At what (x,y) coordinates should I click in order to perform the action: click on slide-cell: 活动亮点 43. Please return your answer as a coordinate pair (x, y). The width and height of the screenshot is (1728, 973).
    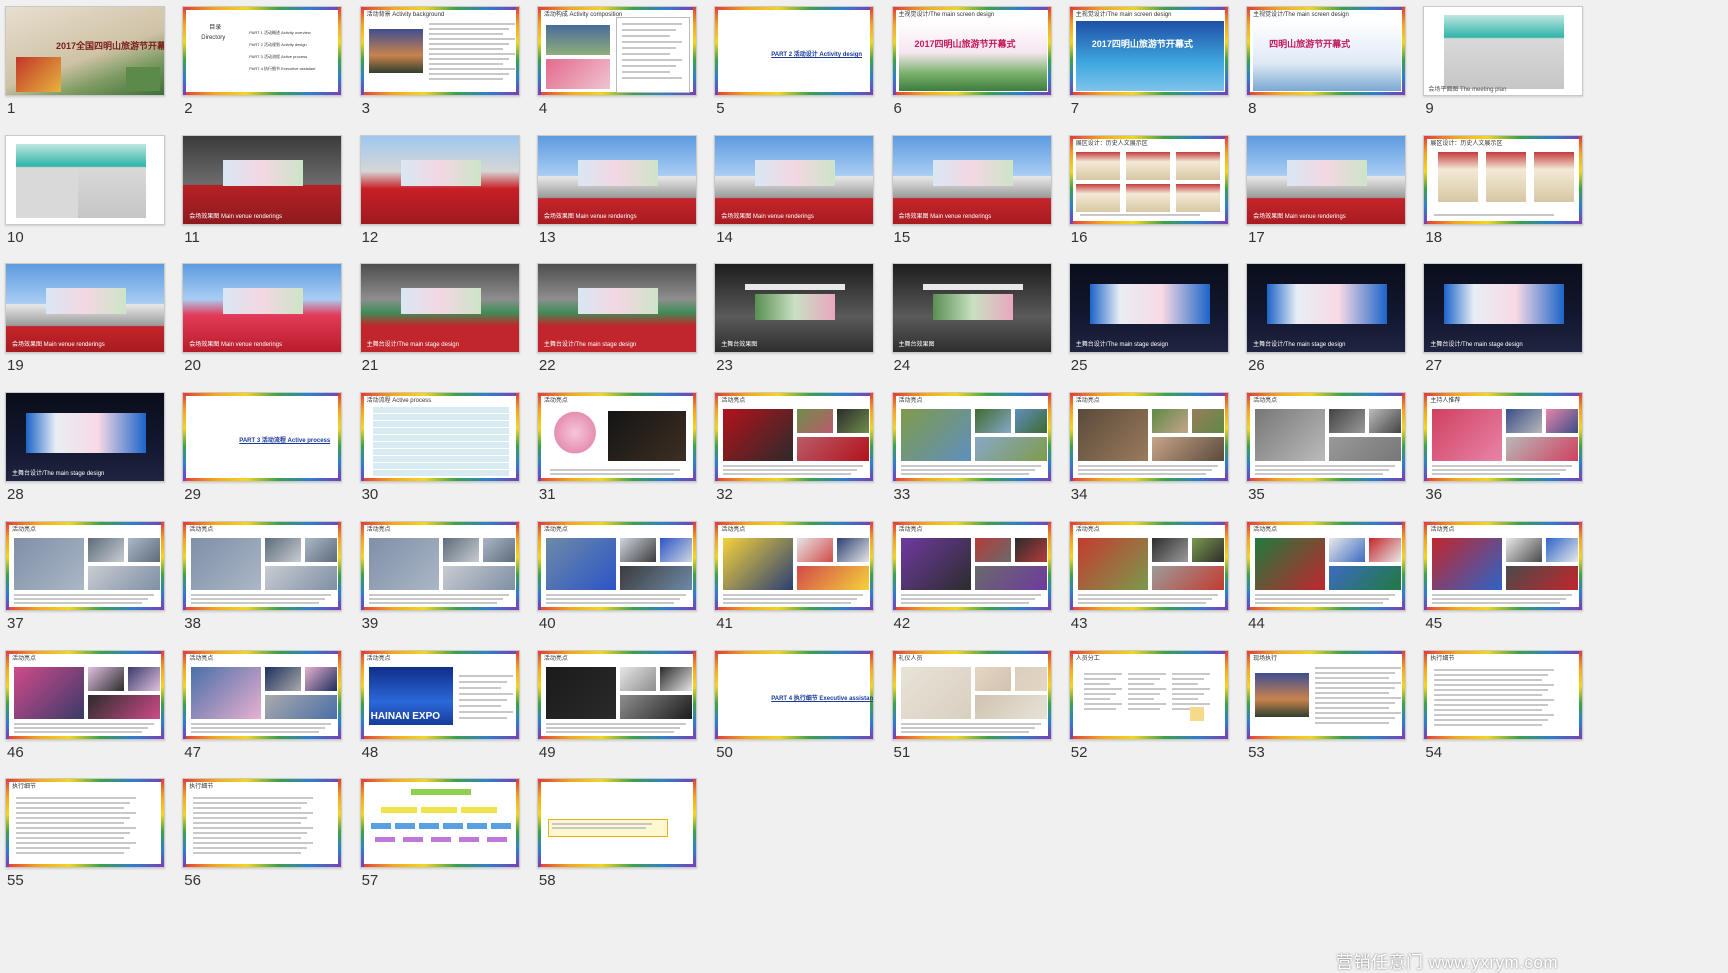
    Looking at the image, I should click on (1155, 585).